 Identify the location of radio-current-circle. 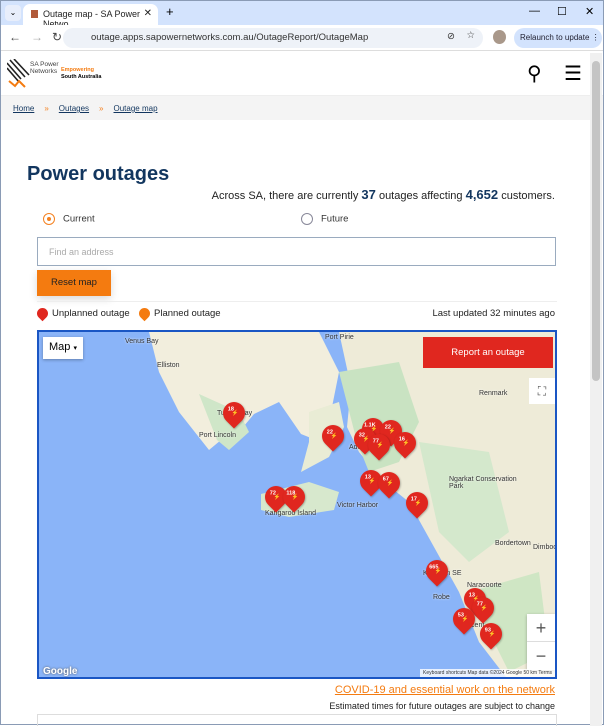
(49, 219).